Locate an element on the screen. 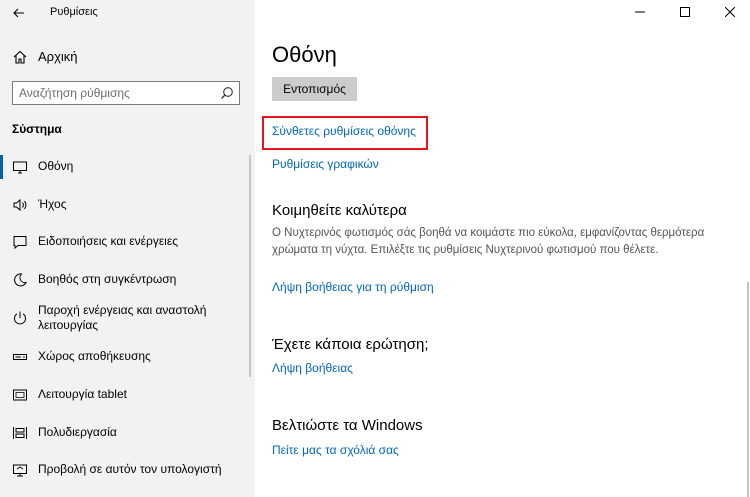 Image resolution: width=750 pixels, height=497 pixels. advanced-display-settings-link: Σύνθετες ρυθμίσεις οθόνης is located at coordinates (344, 131).